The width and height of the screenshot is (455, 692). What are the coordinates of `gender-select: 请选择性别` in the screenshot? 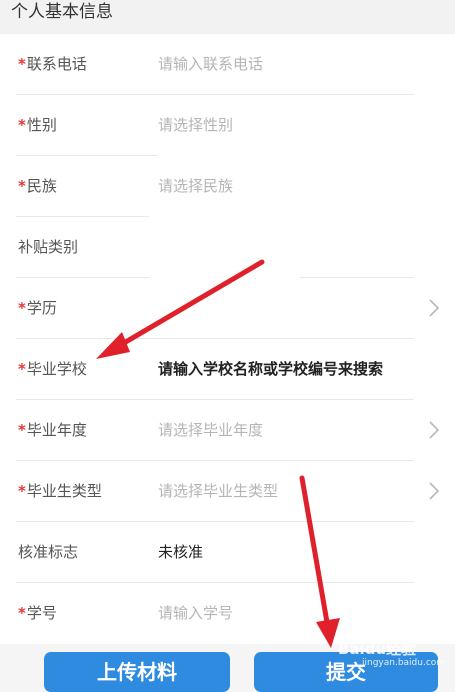 It's located at (195, 125).